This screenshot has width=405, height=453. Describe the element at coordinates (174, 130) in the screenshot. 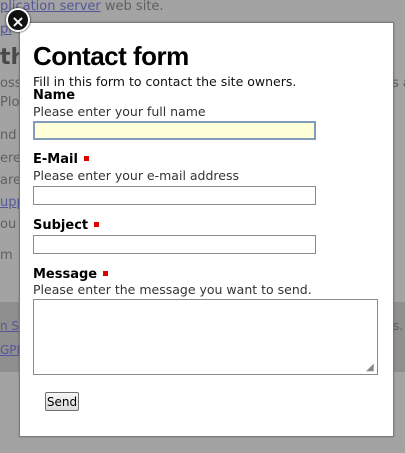

I see `name-field` at that location.